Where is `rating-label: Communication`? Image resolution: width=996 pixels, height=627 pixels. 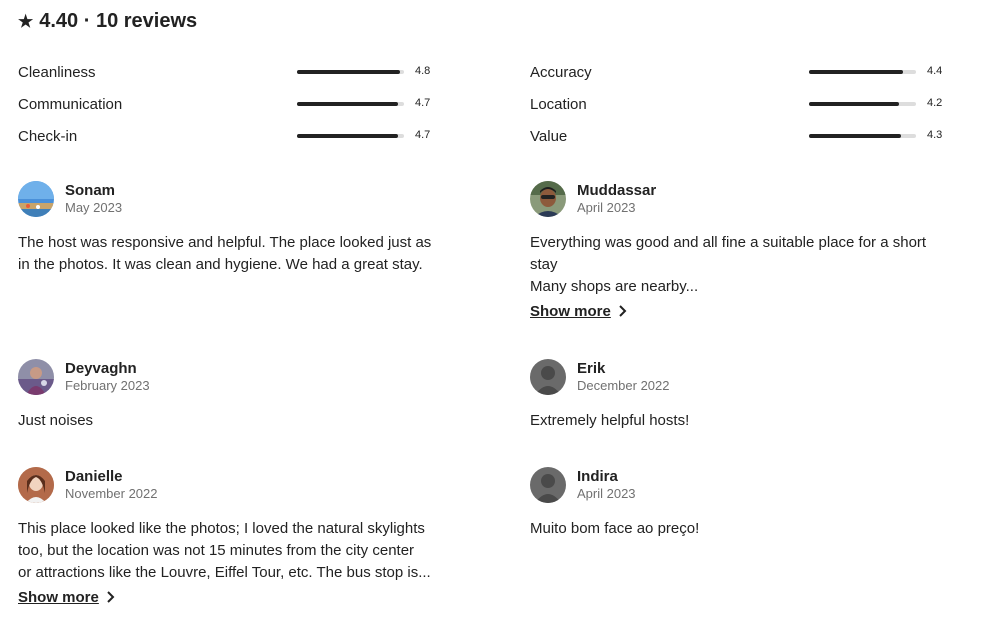
rating-label: Communication is located at coordinates (70, 104).